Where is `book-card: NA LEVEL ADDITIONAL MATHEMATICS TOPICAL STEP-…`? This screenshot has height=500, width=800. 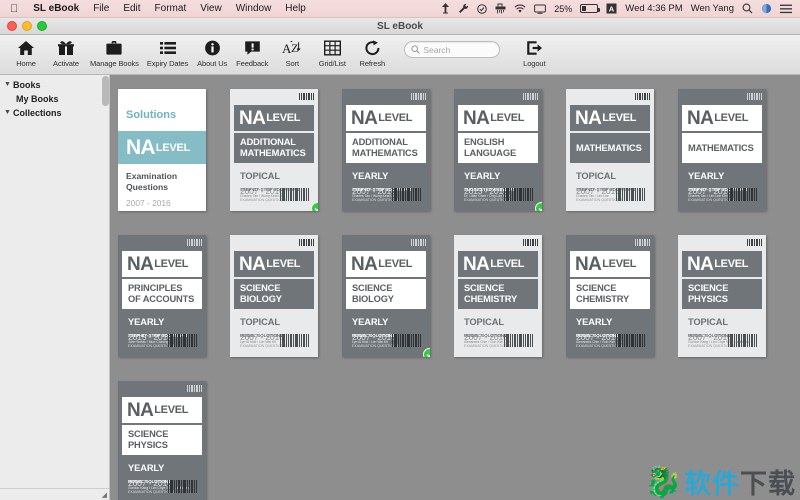
book-card: NA LEVEL ADDITIONAL MATHEMATICS TOPICAL STEP-… is located at coordinates (274, 150).